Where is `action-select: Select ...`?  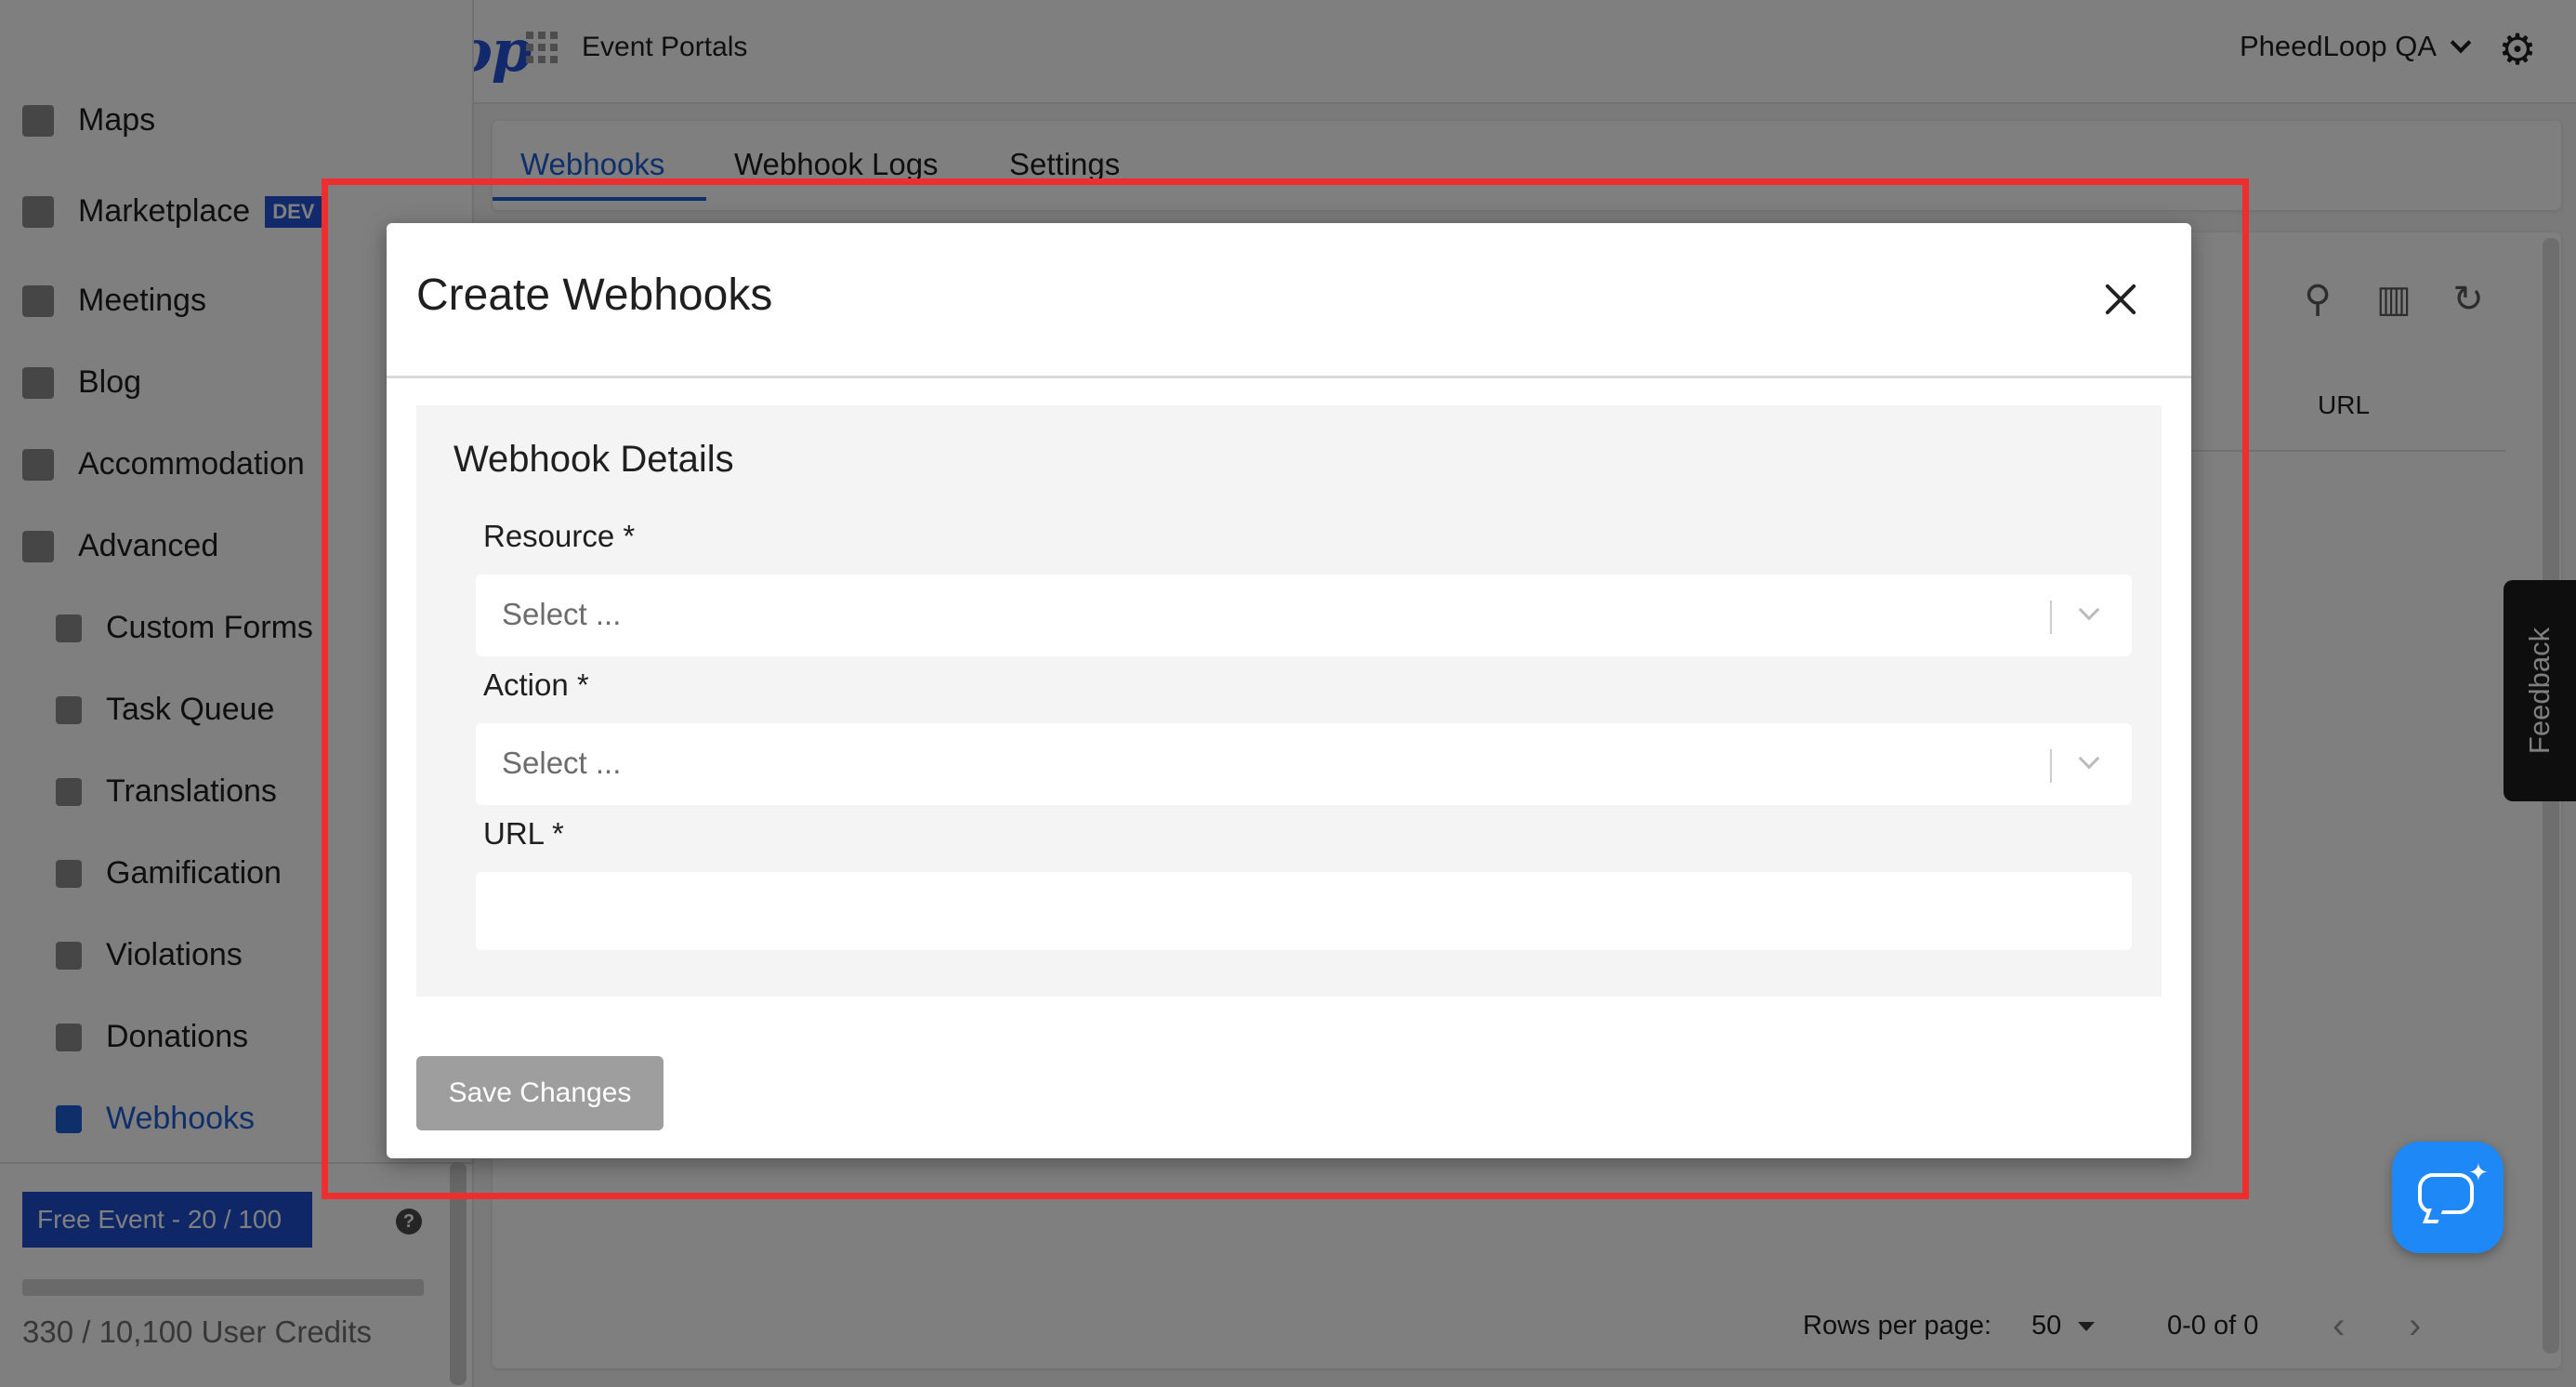
action-select: Select ... is located at coordinates (1304, 764).